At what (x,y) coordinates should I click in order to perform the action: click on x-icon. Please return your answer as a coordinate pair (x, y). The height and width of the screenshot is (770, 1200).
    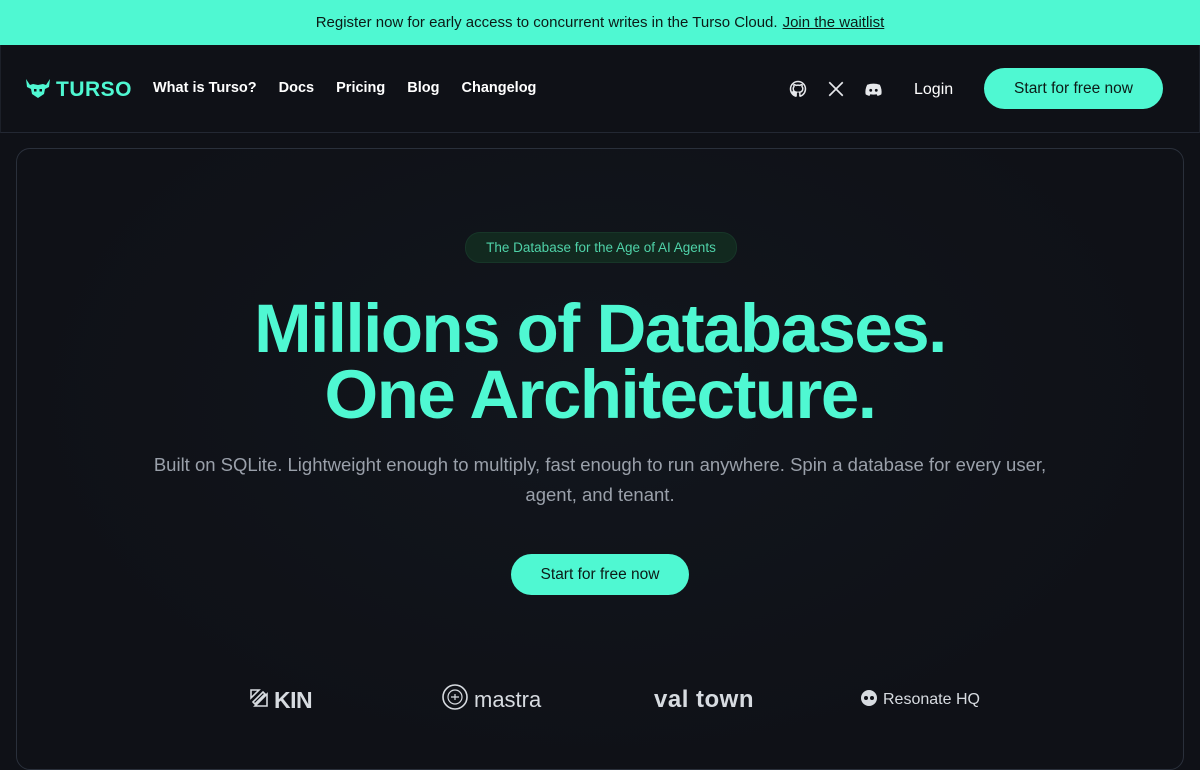
    Looking at the image, I should click on (836, 89).